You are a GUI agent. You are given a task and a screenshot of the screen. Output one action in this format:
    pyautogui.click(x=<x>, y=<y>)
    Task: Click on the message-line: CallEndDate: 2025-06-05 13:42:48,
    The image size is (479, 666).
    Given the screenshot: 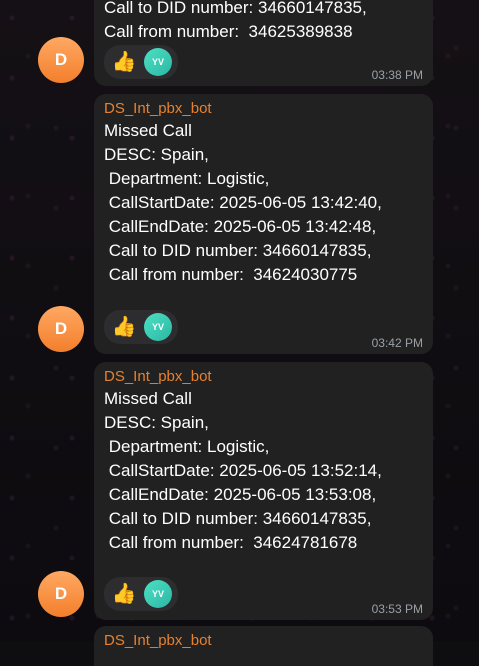 What is the action you would take?
    pyautogui.click(x=240, y=226)
    